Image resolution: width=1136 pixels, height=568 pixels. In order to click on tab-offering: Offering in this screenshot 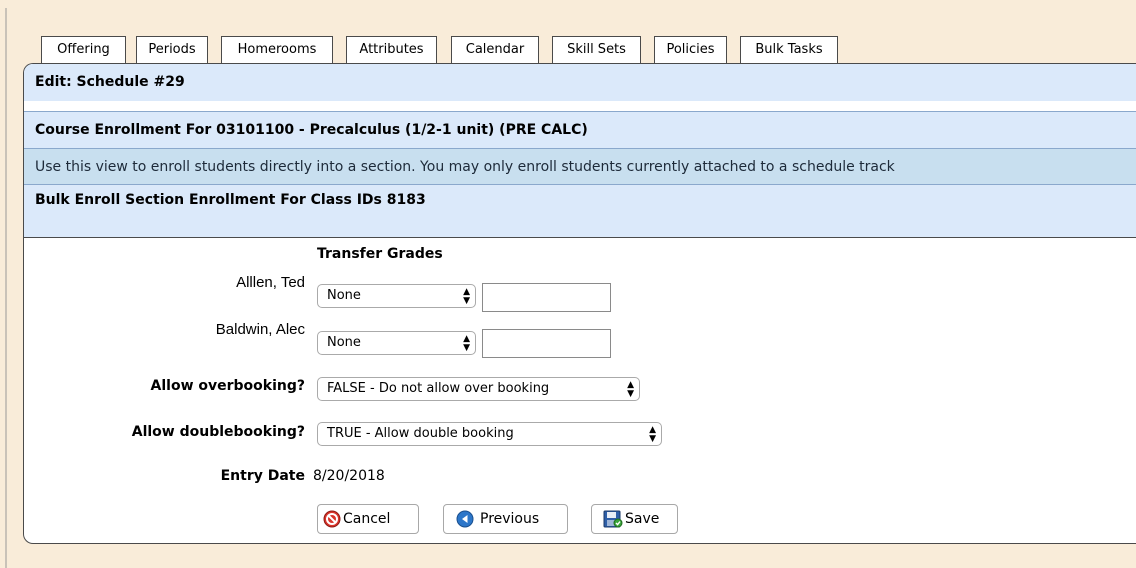, I will do `click(83, 50)`.